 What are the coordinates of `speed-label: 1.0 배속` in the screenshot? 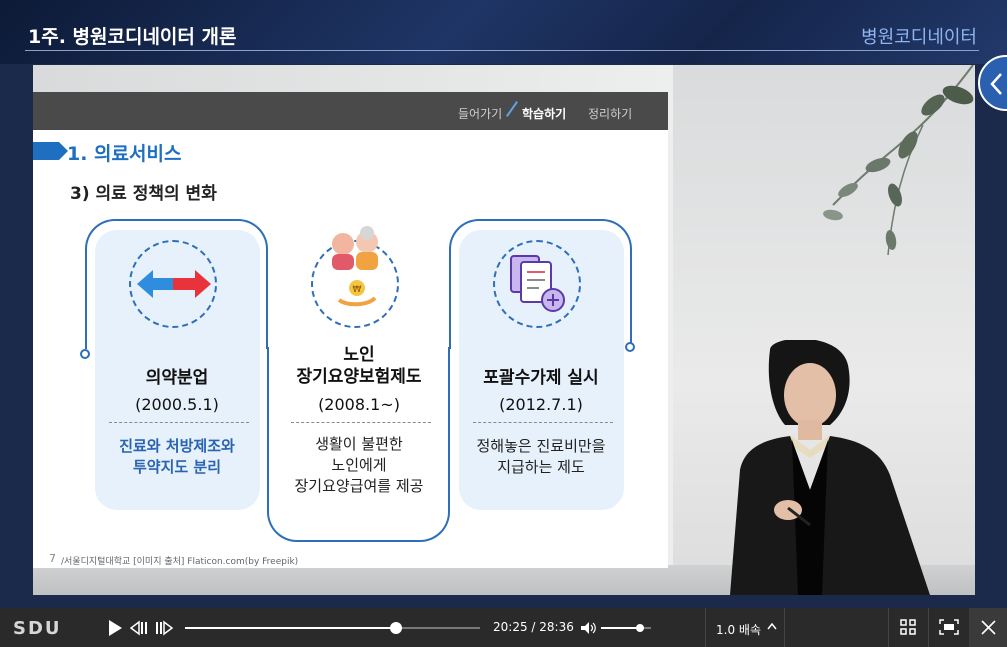 It's located at (738, 630).